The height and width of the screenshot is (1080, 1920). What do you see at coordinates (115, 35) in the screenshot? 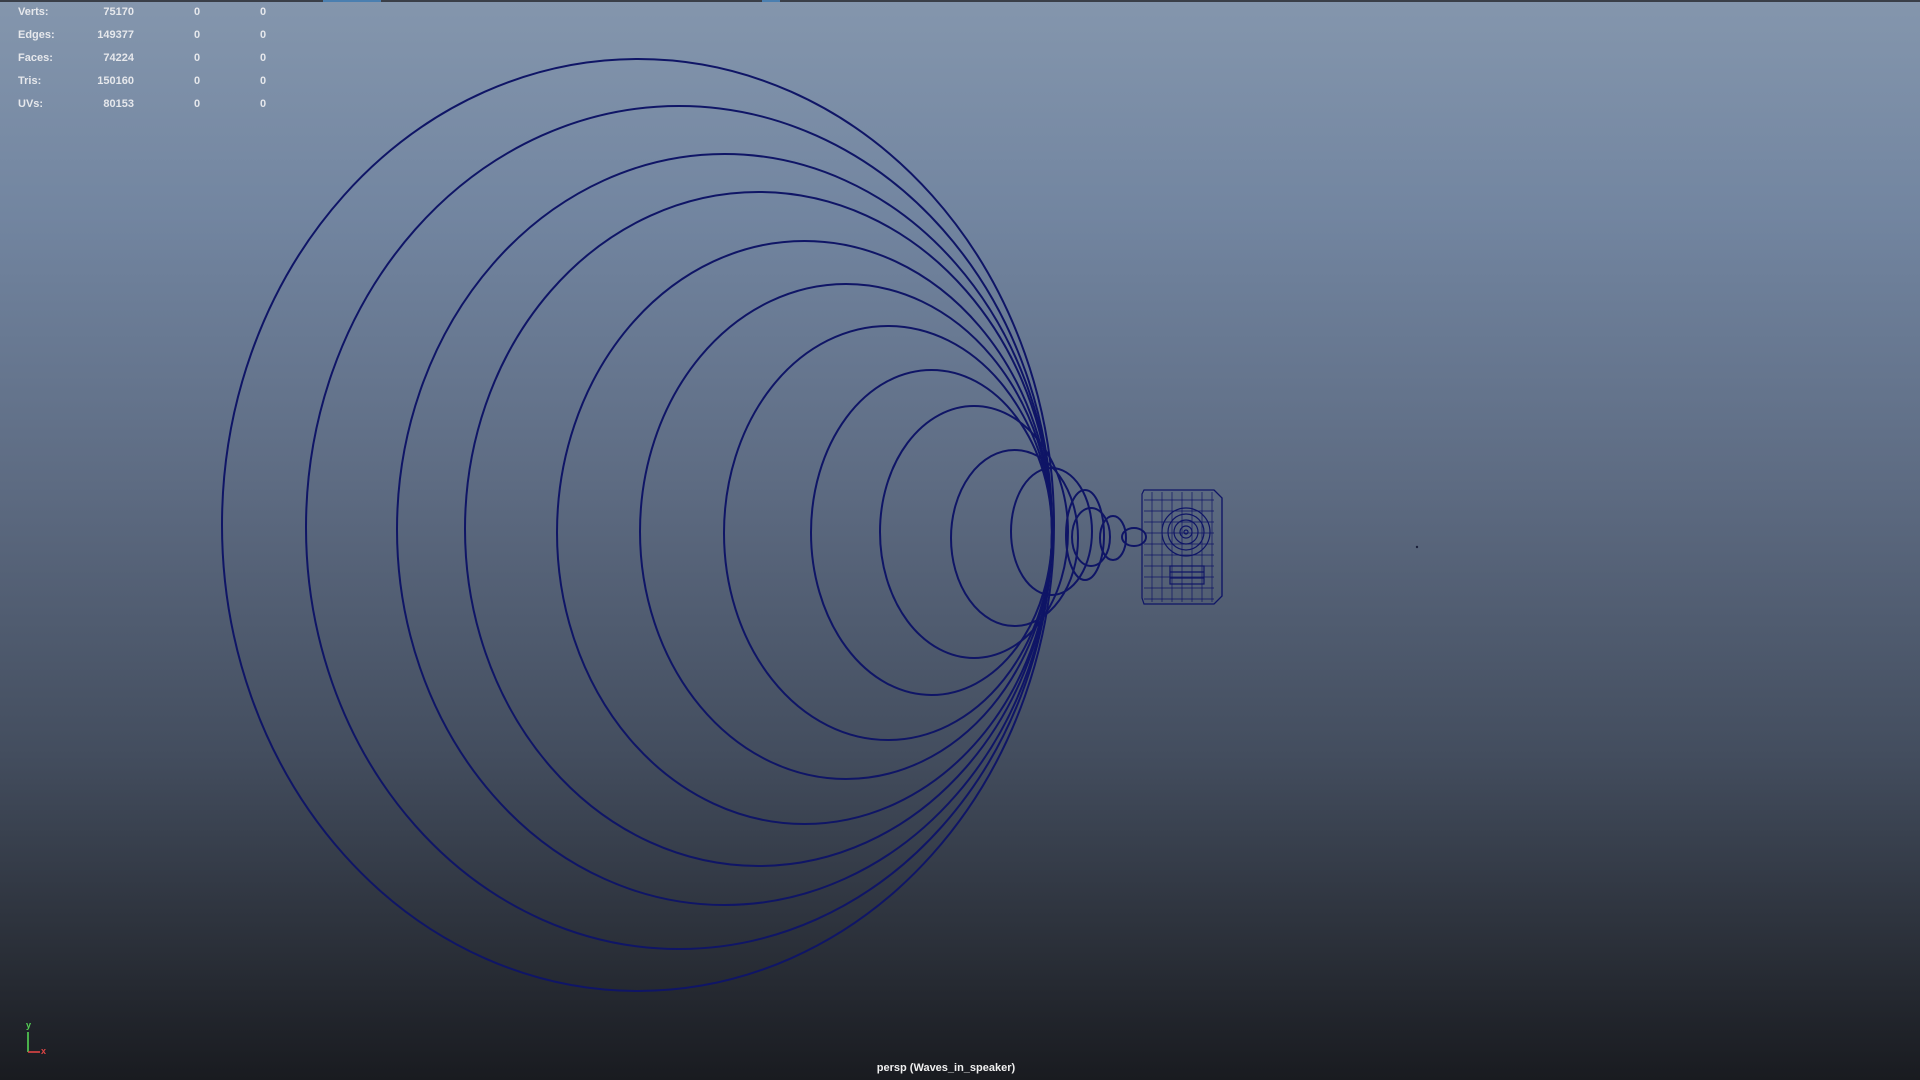
I see `hud-total: 149377` at bounding box center [115, 35].